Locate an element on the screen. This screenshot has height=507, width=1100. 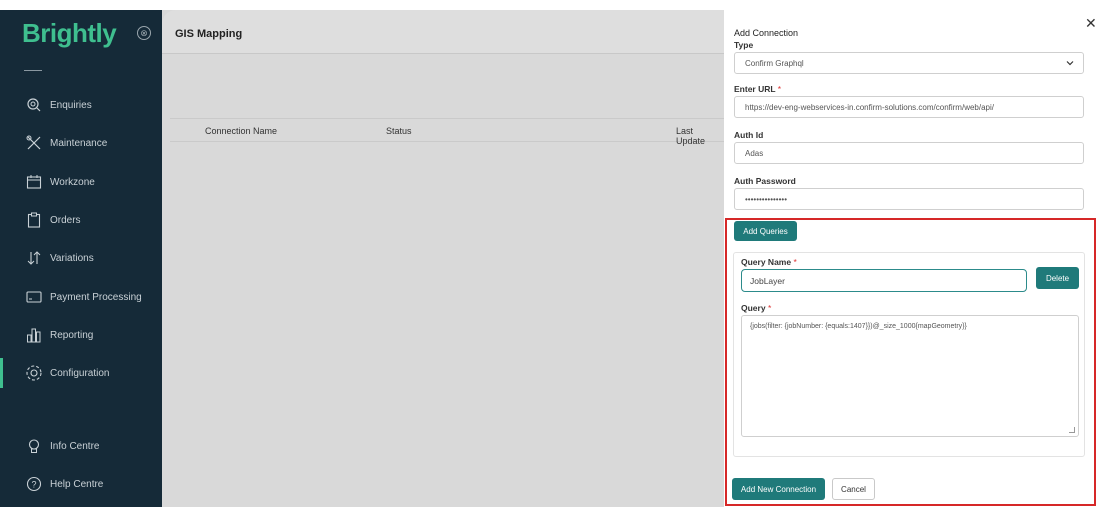
sidebar-item-workzone: Workzone is located at coordinates (81, 182).